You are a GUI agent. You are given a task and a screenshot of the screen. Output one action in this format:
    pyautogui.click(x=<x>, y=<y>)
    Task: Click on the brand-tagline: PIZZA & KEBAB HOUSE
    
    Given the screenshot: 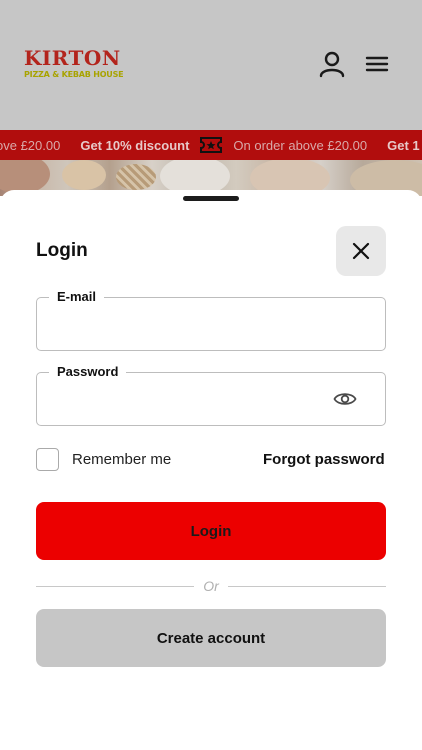 What is the action you would take?
    pyautogui.click(x=74, y=74)
    